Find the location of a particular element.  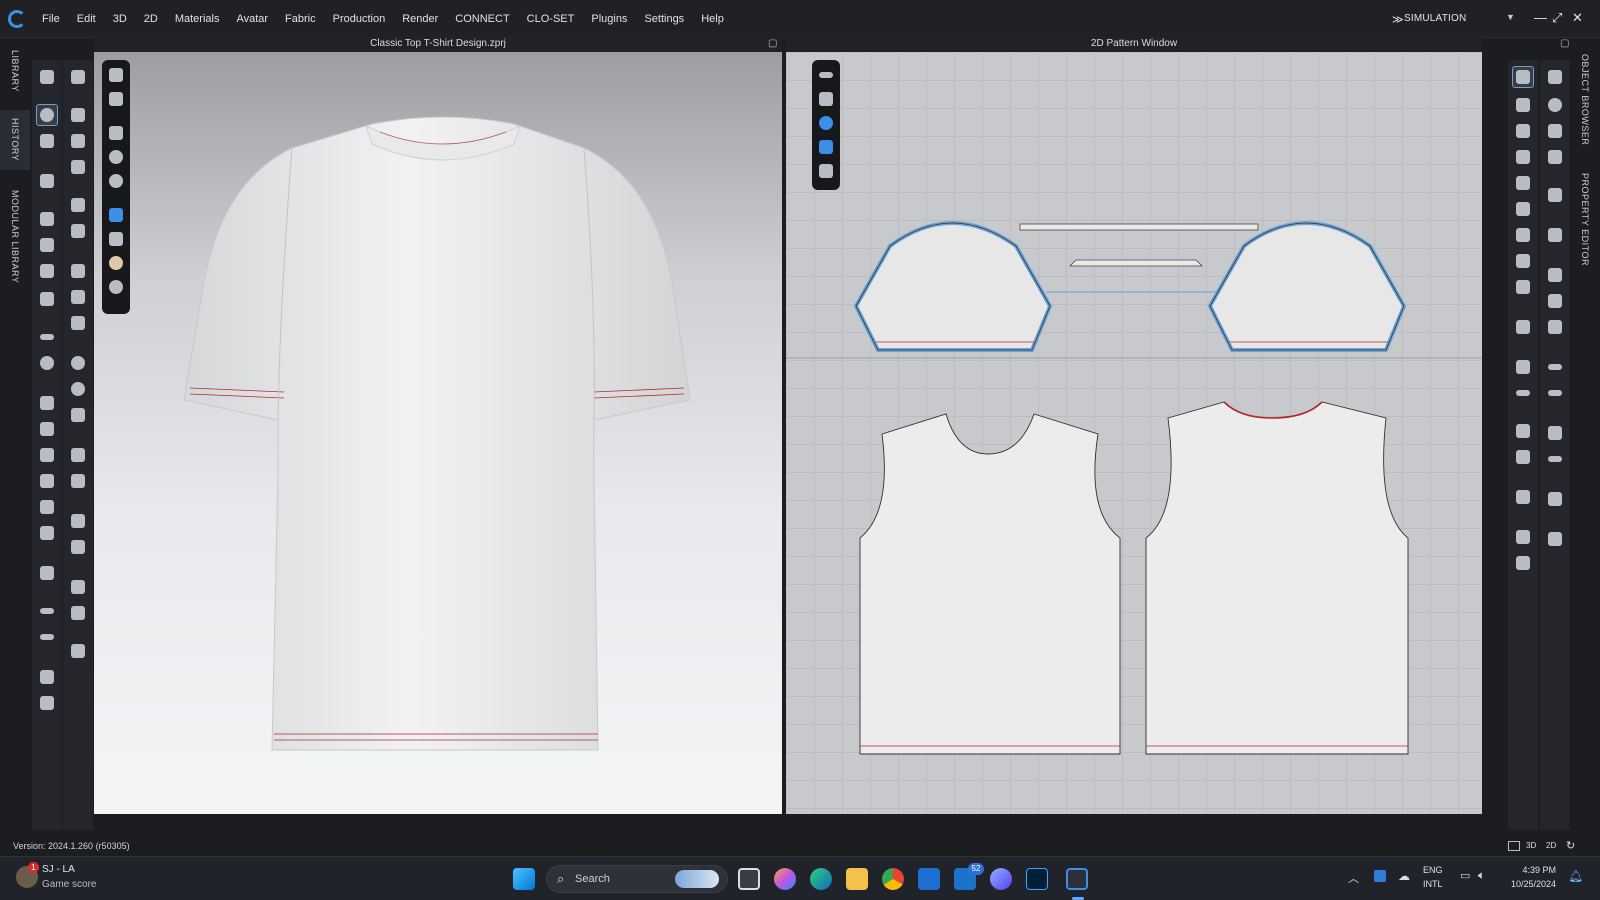

close-icon: ✕ is located at coordinates (1577, 18).